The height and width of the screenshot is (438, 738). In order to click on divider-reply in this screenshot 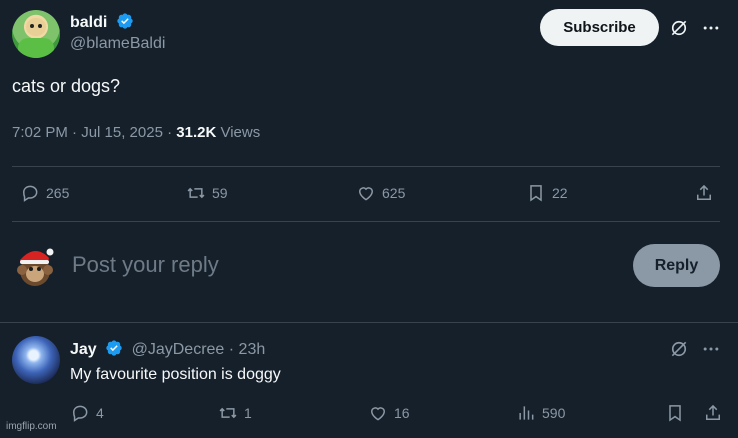, I will do `click(369, 322)`.